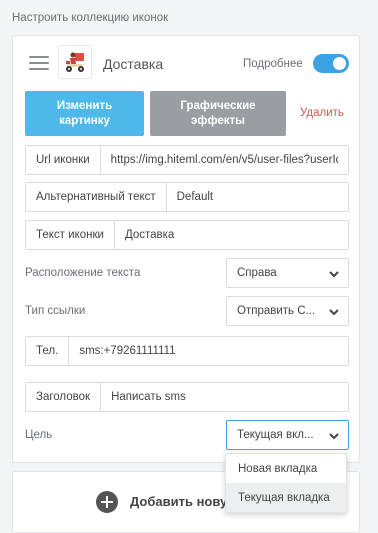  Describe the element at coordinates (63, 160) in the screenshot. I see `icon-url-label: Url иконки` at that location.